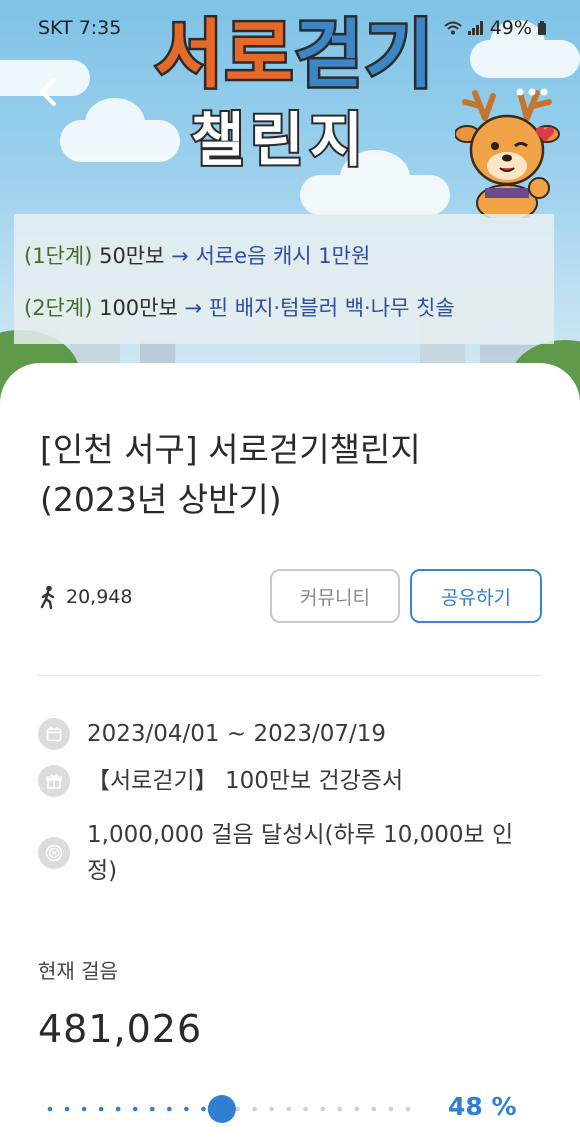 Image resolution: width=580 pixels, height=1140 pixels. I want to click on step-goal: 100만보, so click(138, 308).